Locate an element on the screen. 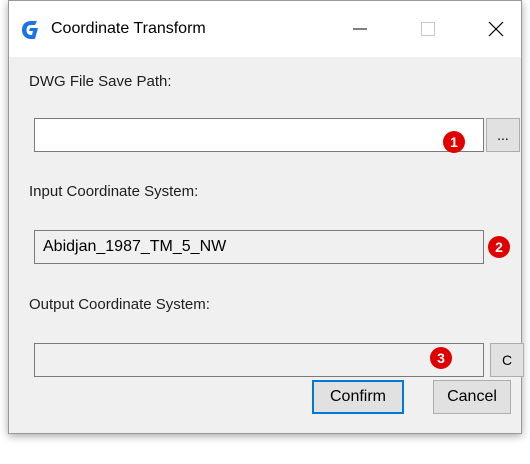  dwg-save-path-label: DWG File Save Path: is located at coordinates (100, 81).